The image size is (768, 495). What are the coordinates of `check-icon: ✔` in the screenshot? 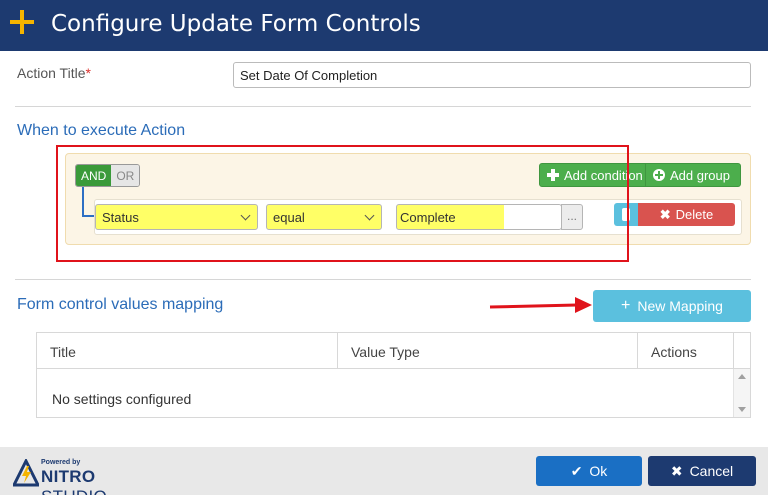 It's located at (576, 470).